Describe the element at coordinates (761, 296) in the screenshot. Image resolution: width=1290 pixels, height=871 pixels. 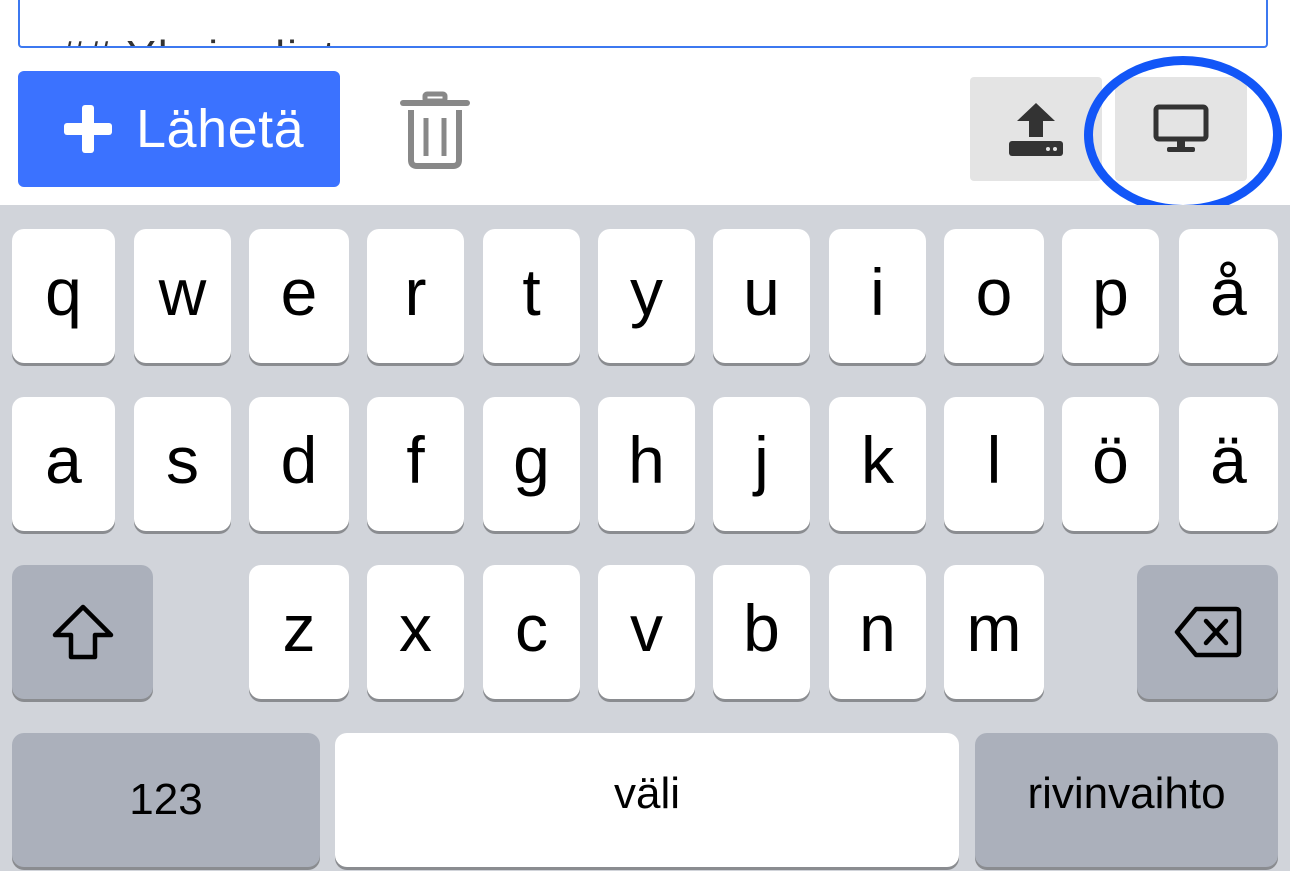
I see `key-u: u` at that location.